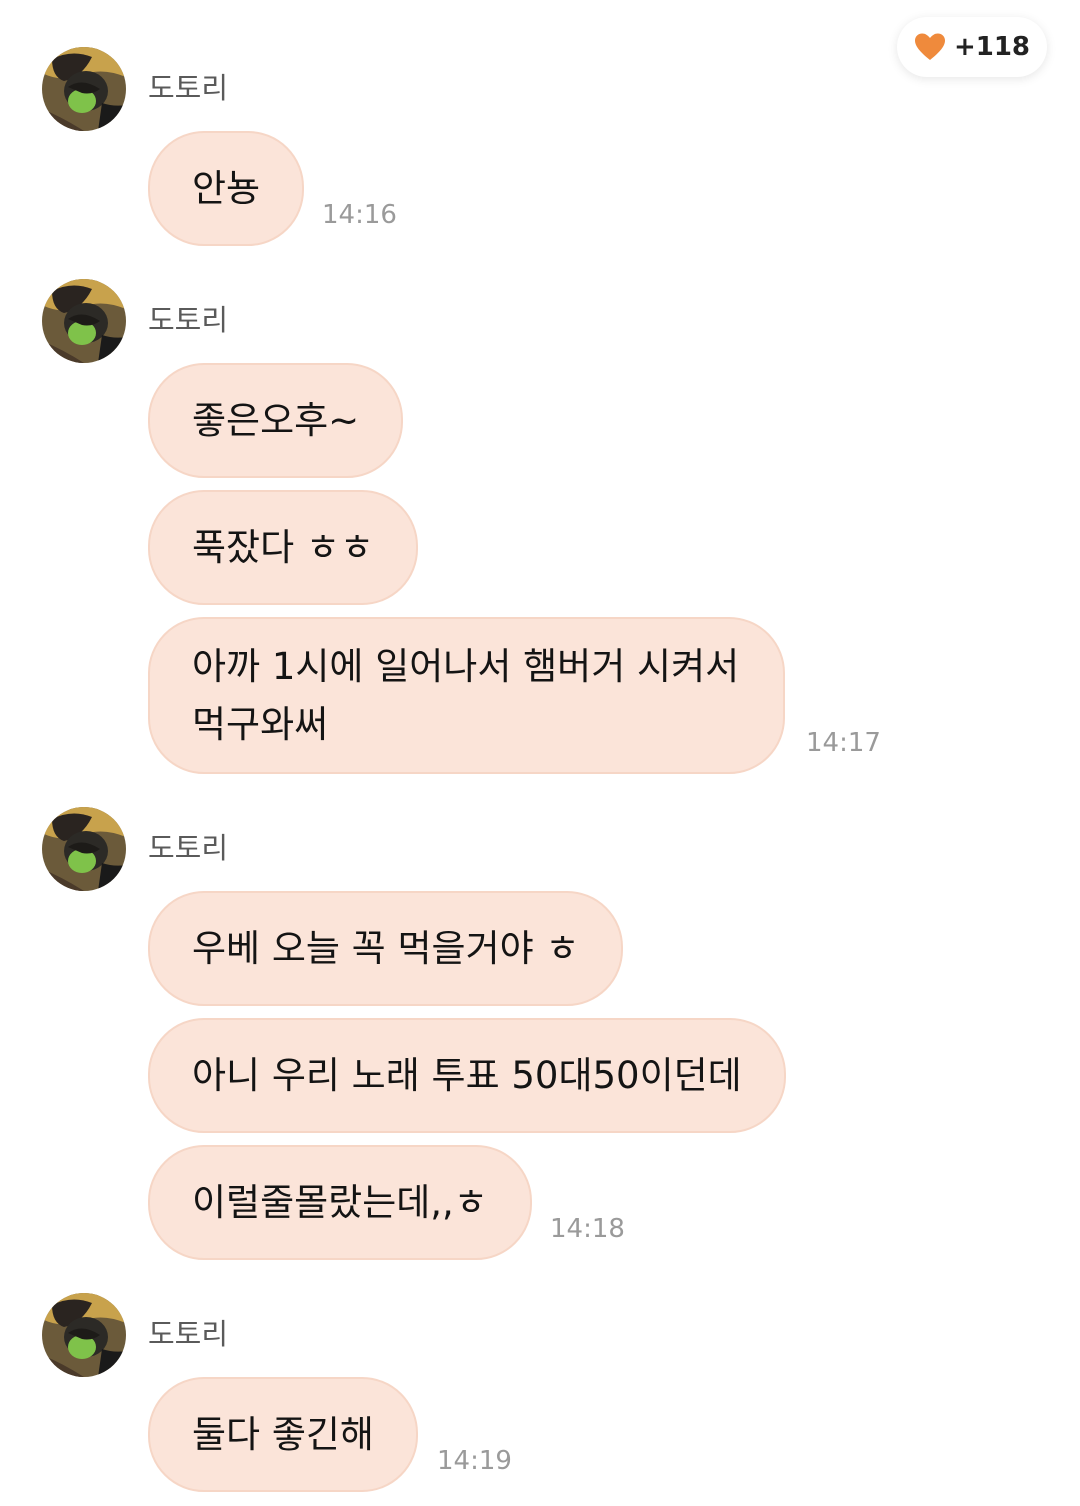 Image resolution: width=1080 pixels, height=1506 pixels. What do you see at coordinates (283, 1434) in the screenshot?
I see `message-bubble: 둘다 좋긴해` at bounding box center [283, 1434].